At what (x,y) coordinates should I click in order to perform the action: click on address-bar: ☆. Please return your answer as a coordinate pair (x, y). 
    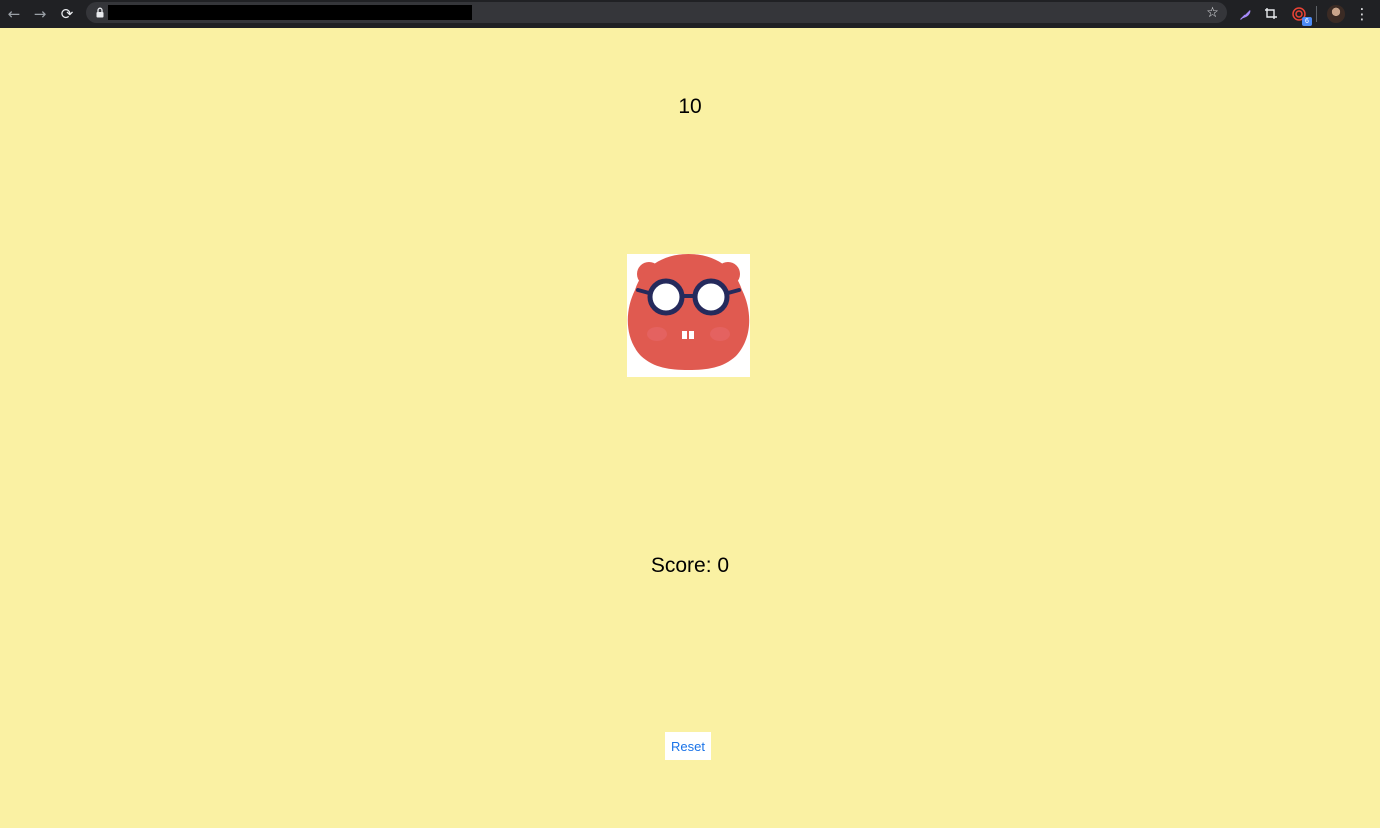
    Looking at the image, I should click on (656, 12).